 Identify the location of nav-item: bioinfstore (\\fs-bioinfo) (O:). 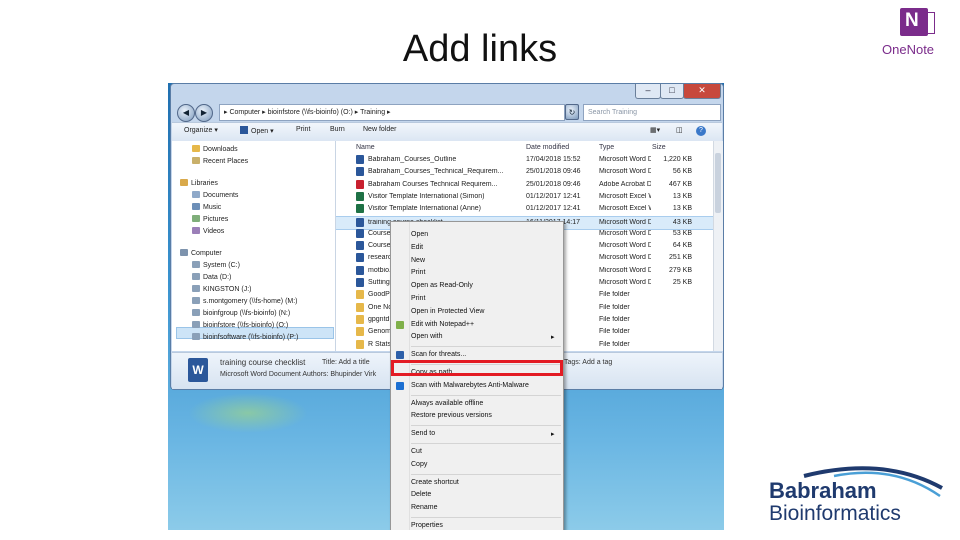
(240, 325).